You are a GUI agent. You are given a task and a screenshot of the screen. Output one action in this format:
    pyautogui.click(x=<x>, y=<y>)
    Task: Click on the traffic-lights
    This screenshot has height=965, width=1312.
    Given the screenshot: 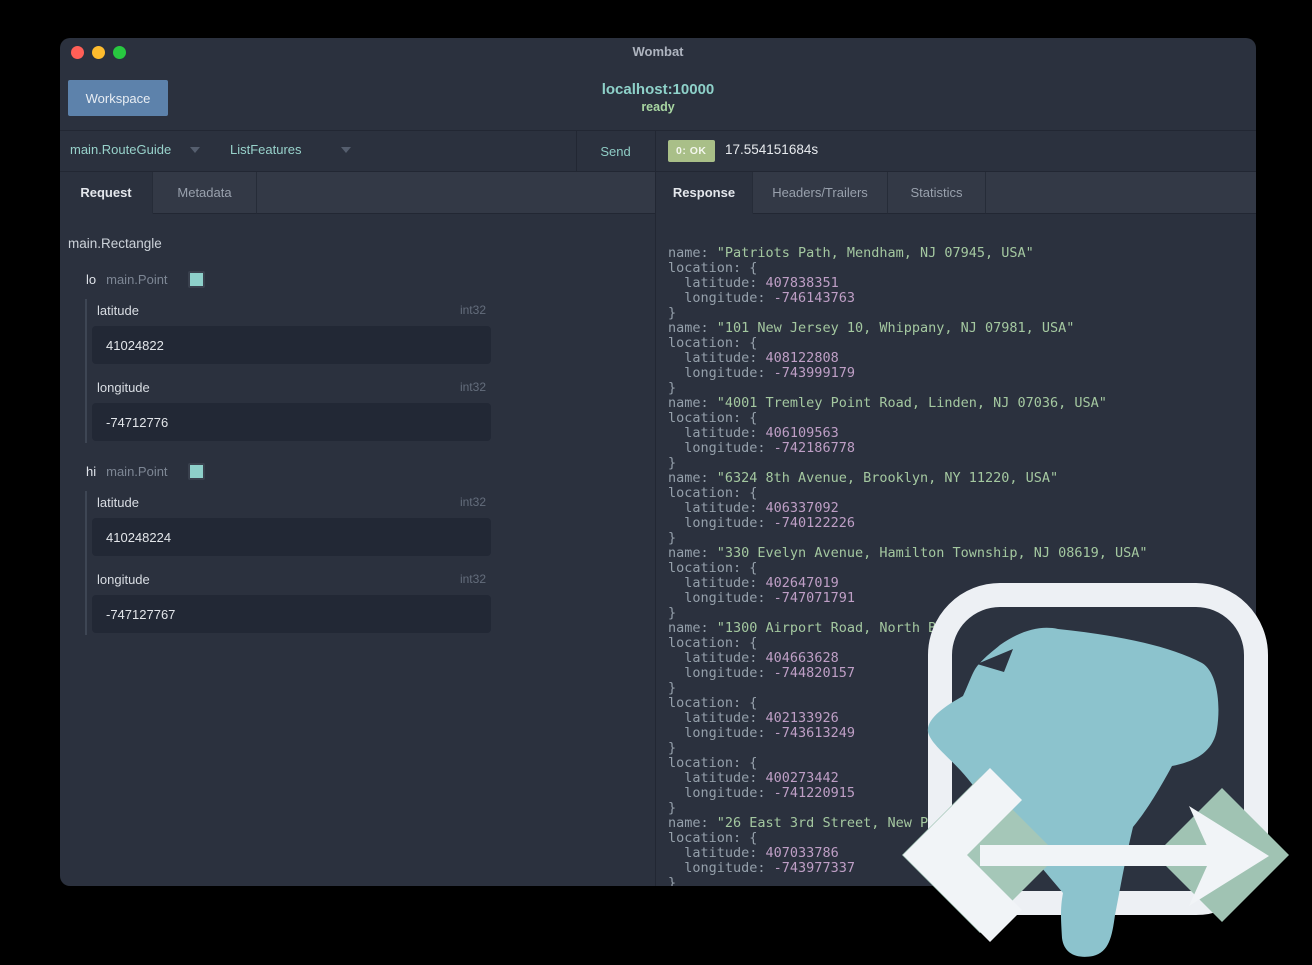 What is the action you would take?
    pyautogui.click(x=98, y=52)
    